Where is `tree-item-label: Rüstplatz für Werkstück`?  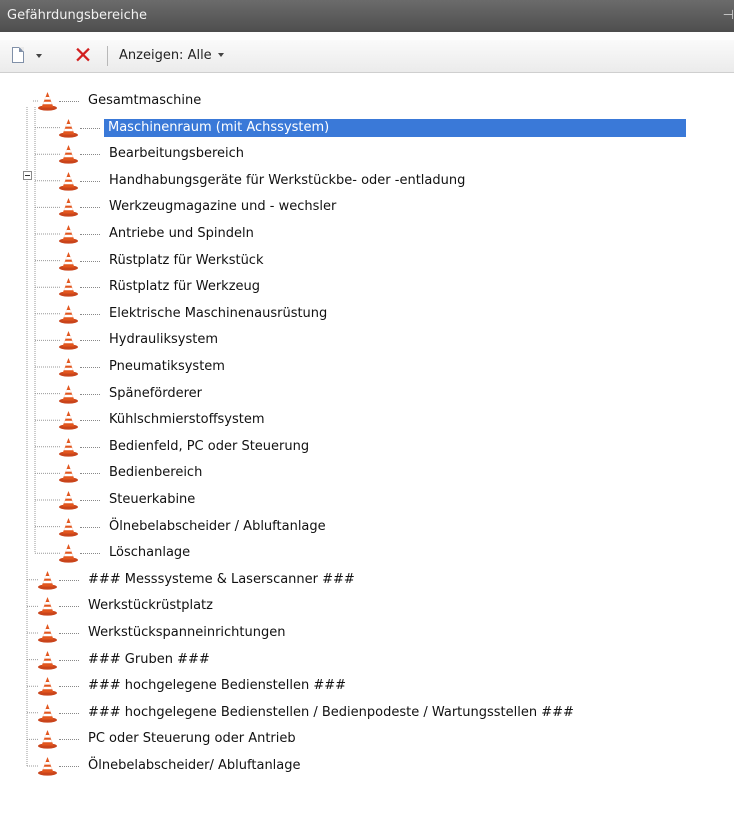 tree-item-label: Rüstplatz für Werkstück is located at coordinates (186, 260).